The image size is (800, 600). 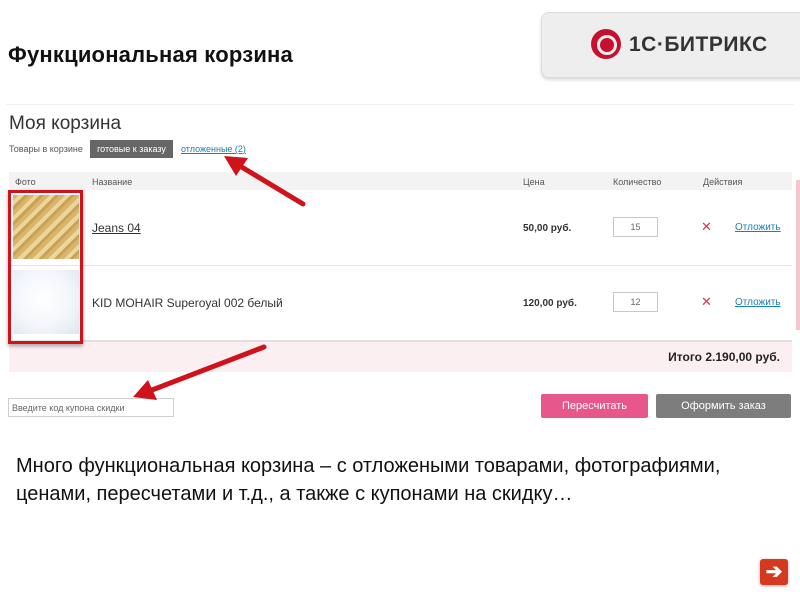 I want to click on cart-title: Моя корзина, so click(x=65, y=123).